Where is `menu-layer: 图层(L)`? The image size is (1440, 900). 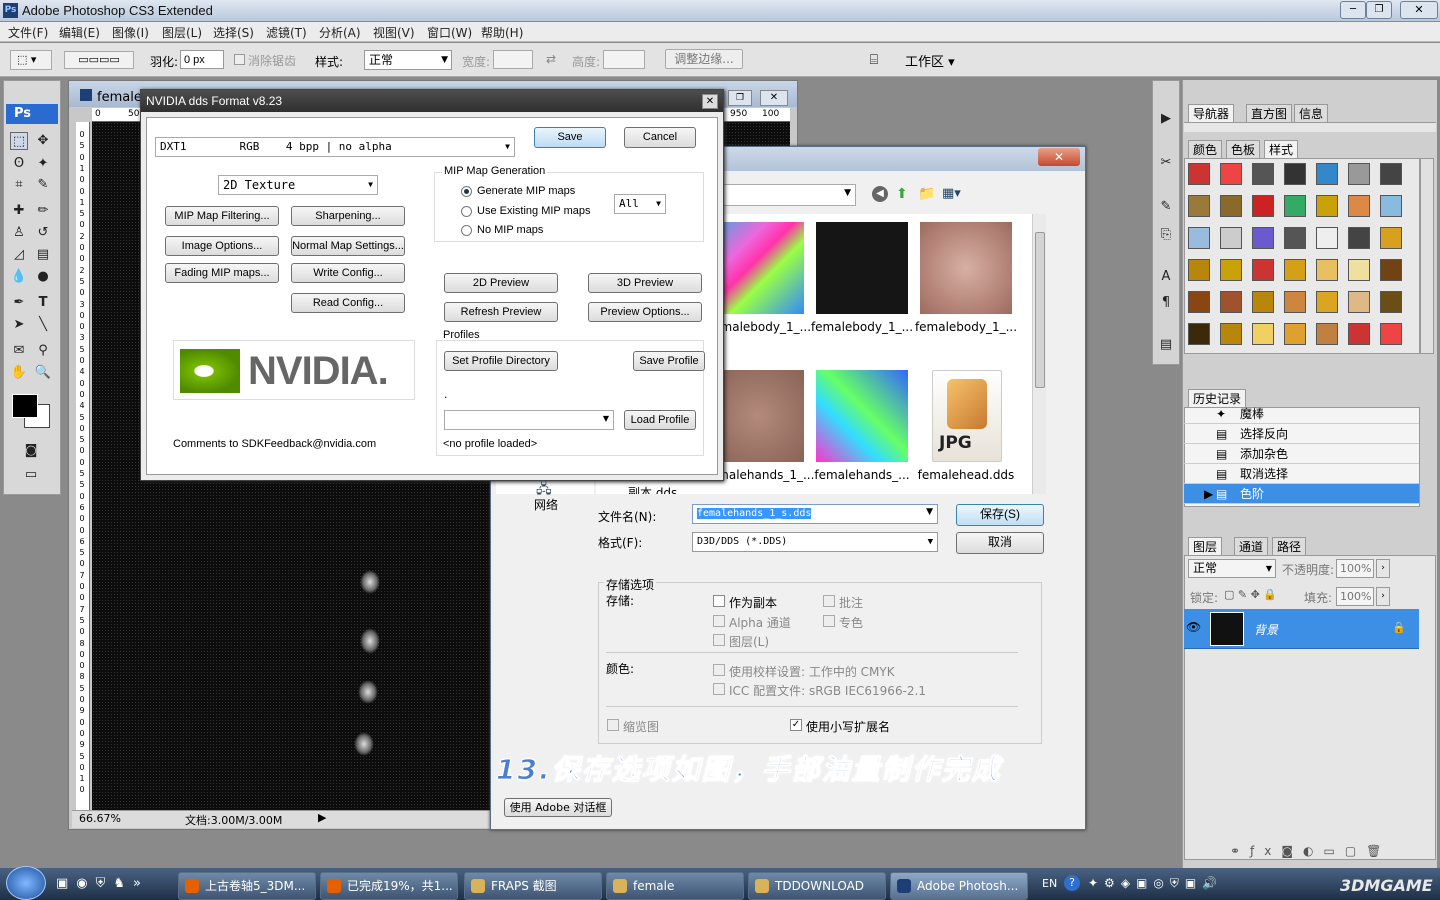 menu-layer: 图层(L) is located at coordinates (182, 32).